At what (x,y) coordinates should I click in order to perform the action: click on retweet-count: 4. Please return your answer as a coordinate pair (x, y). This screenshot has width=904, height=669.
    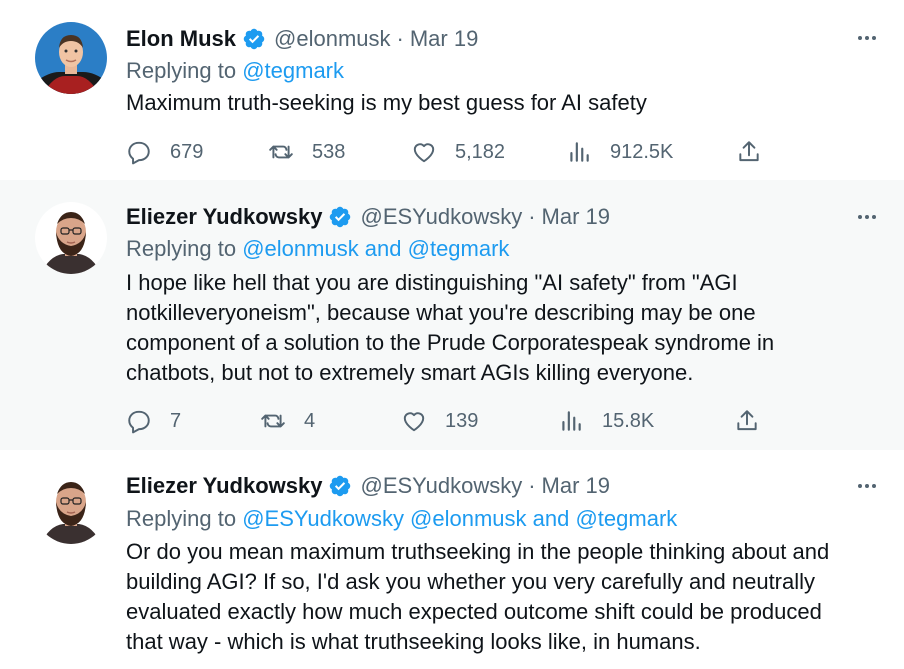
    Looking at the image, I should click on (310, 420).